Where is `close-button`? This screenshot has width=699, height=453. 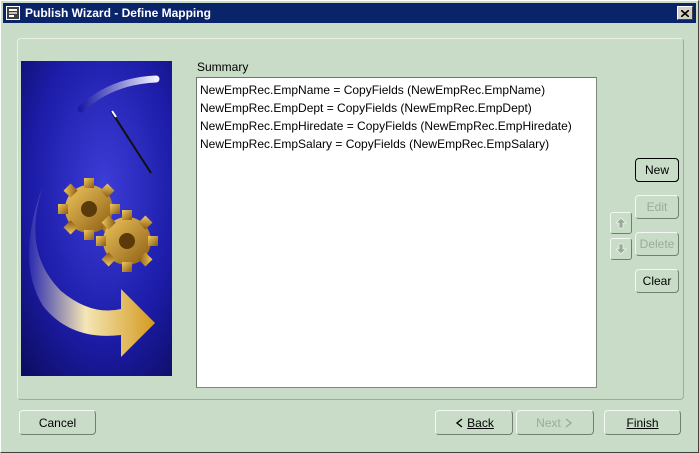 close-button is located at coordinates (685, 13).